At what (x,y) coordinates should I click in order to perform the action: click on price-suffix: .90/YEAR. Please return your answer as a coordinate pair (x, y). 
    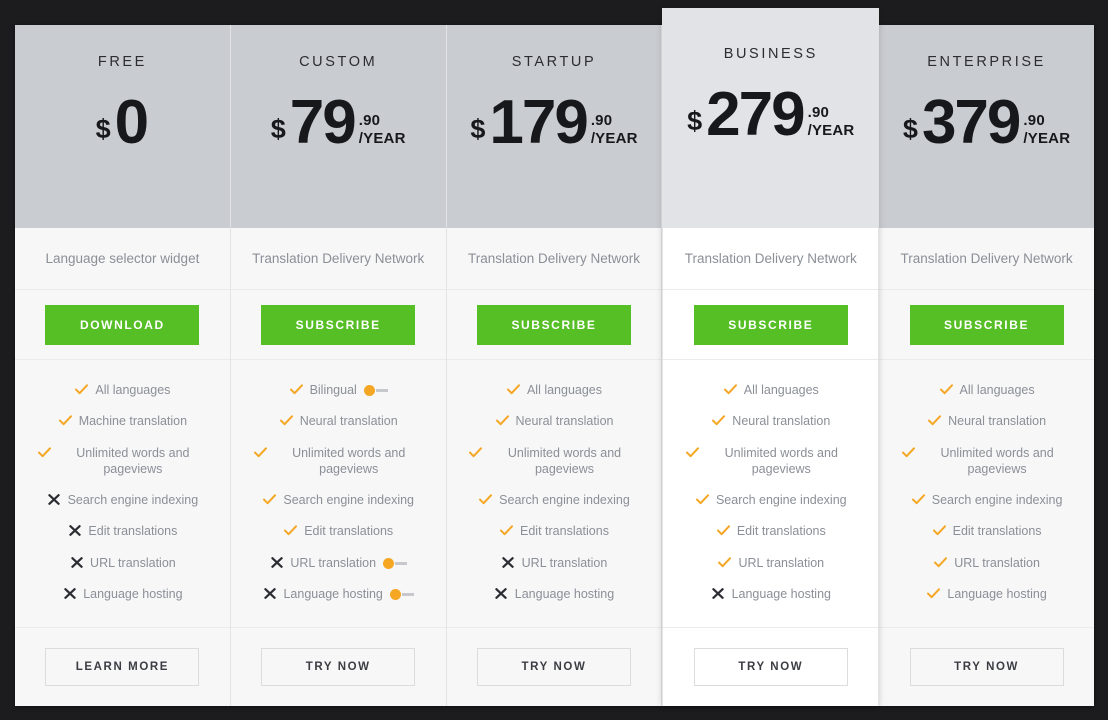
    Looking at the image, I should click on (831, 123).